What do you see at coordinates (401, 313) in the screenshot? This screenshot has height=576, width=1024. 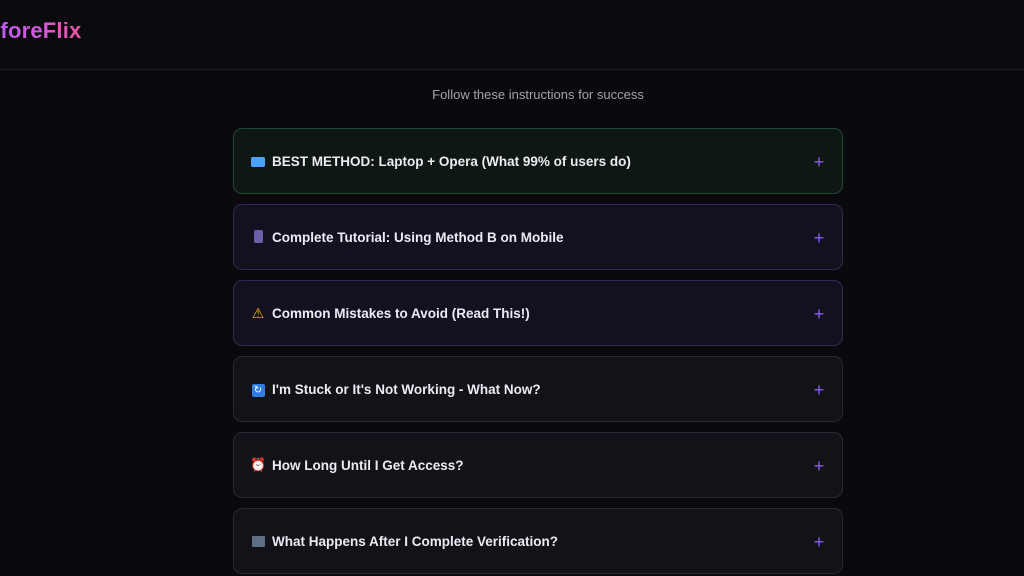 I see `faq-question: Common Mistakes to Avoid (Read This!)` at bounding box center [401, 313].